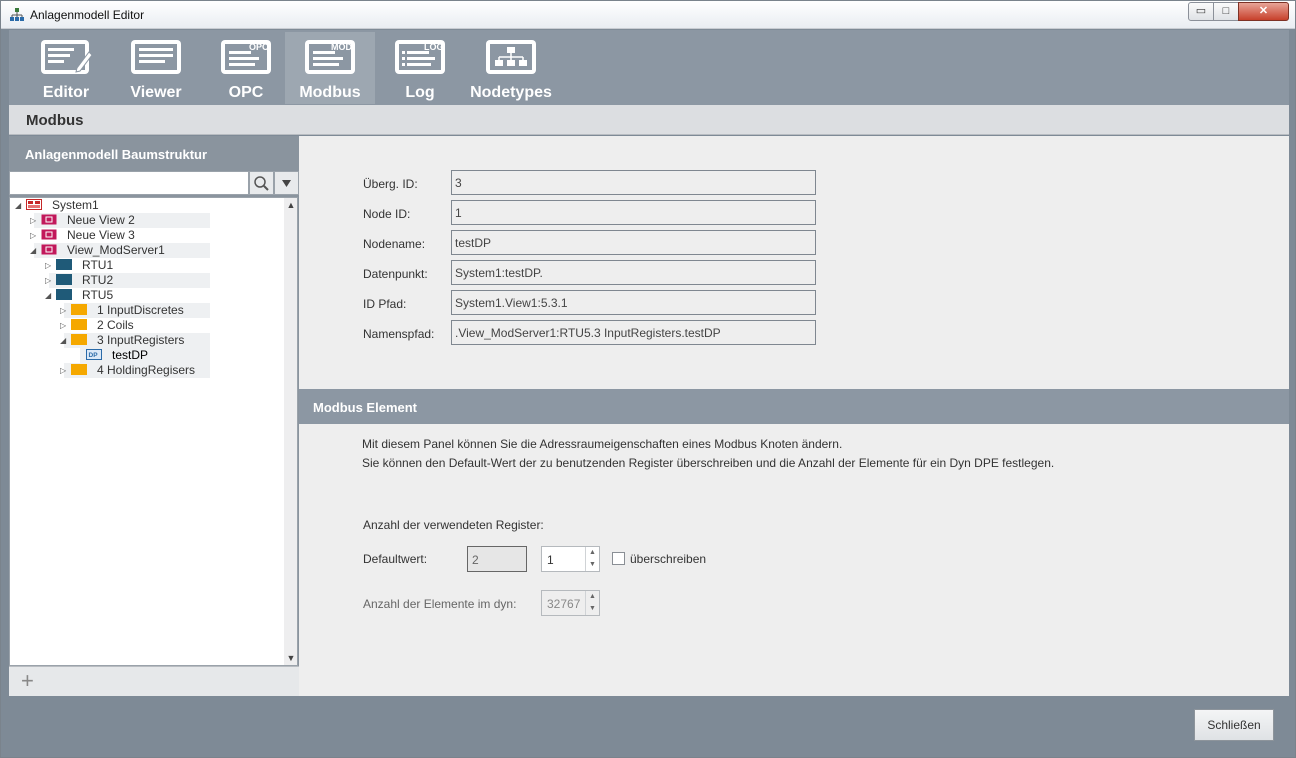  I want to click on tree-node-coils: ▷ 2 Coils, so click(145, 325).